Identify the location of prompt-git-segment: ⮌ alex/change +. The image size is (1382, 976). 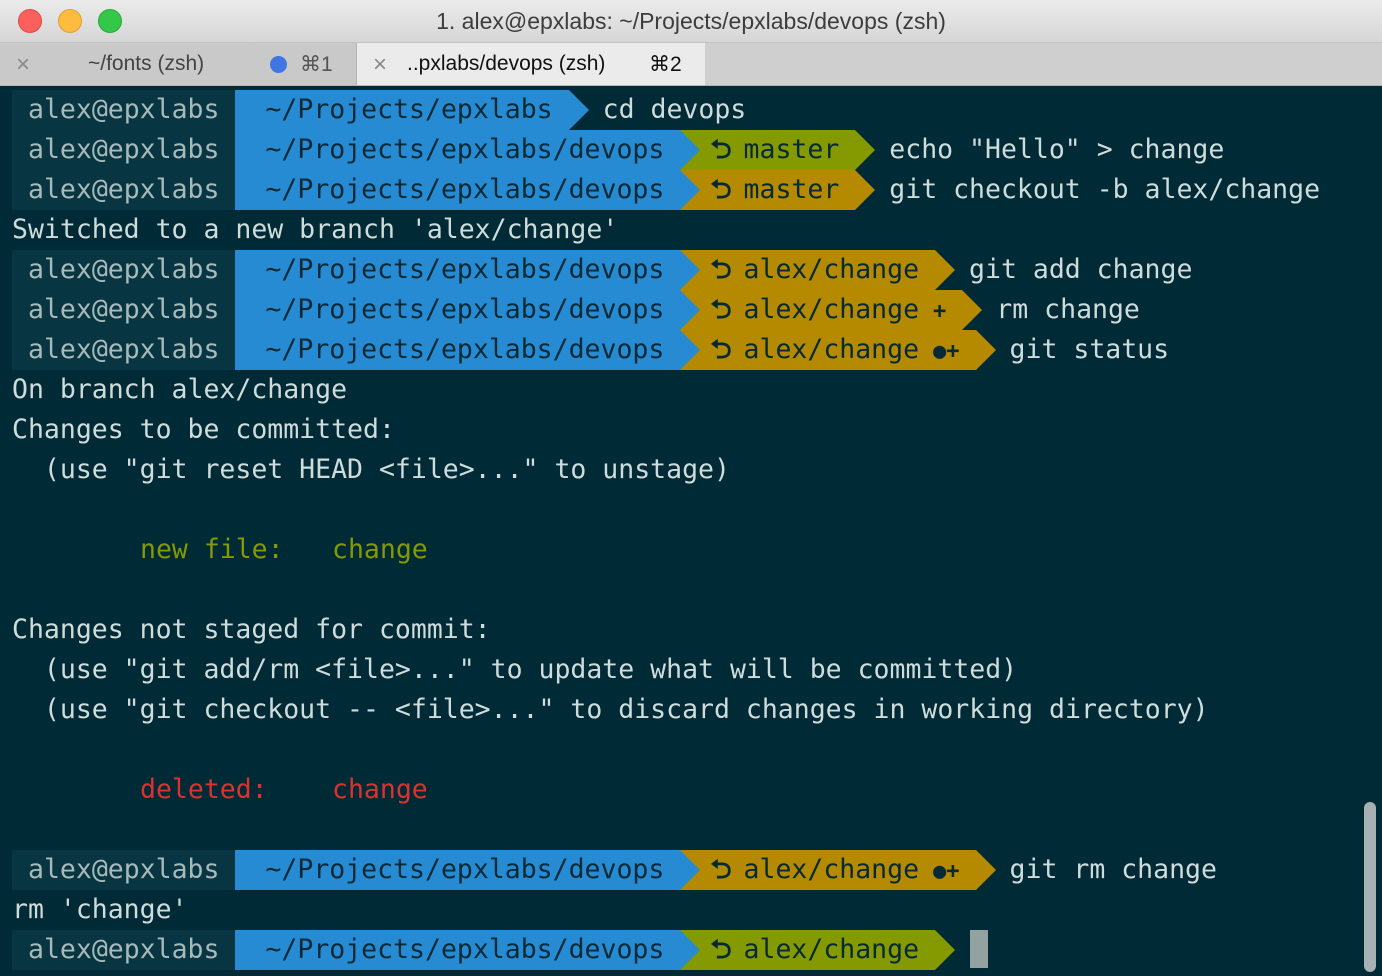
(831, 310).